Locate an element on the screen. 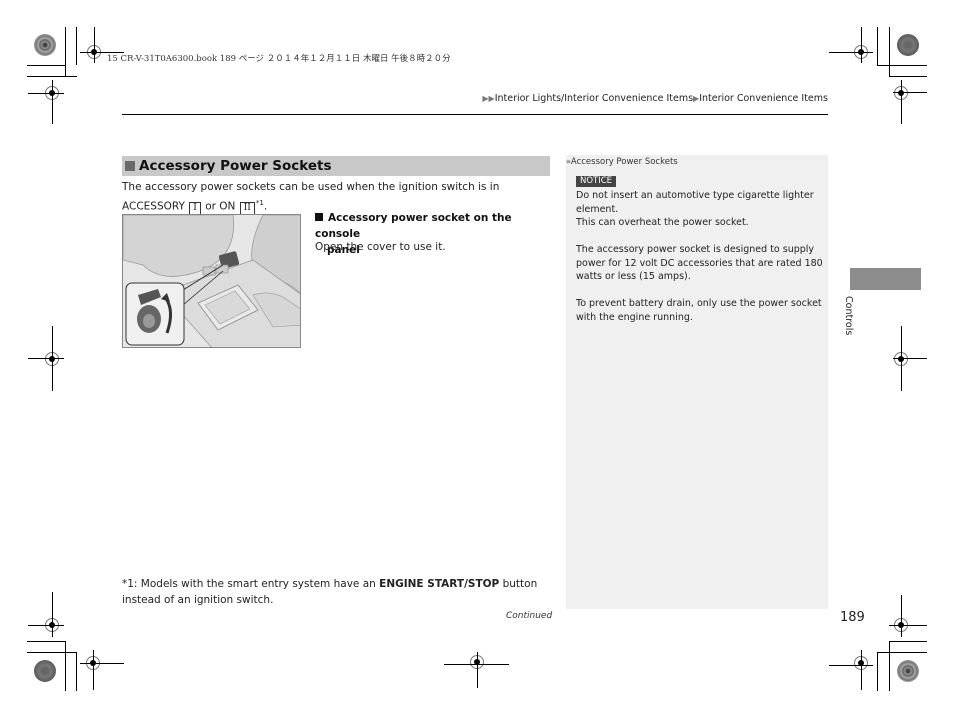 This screenshot has width=954, height=718. sidebar-title-text: Accessory Power Sockets is located at coordinates (624, 162).